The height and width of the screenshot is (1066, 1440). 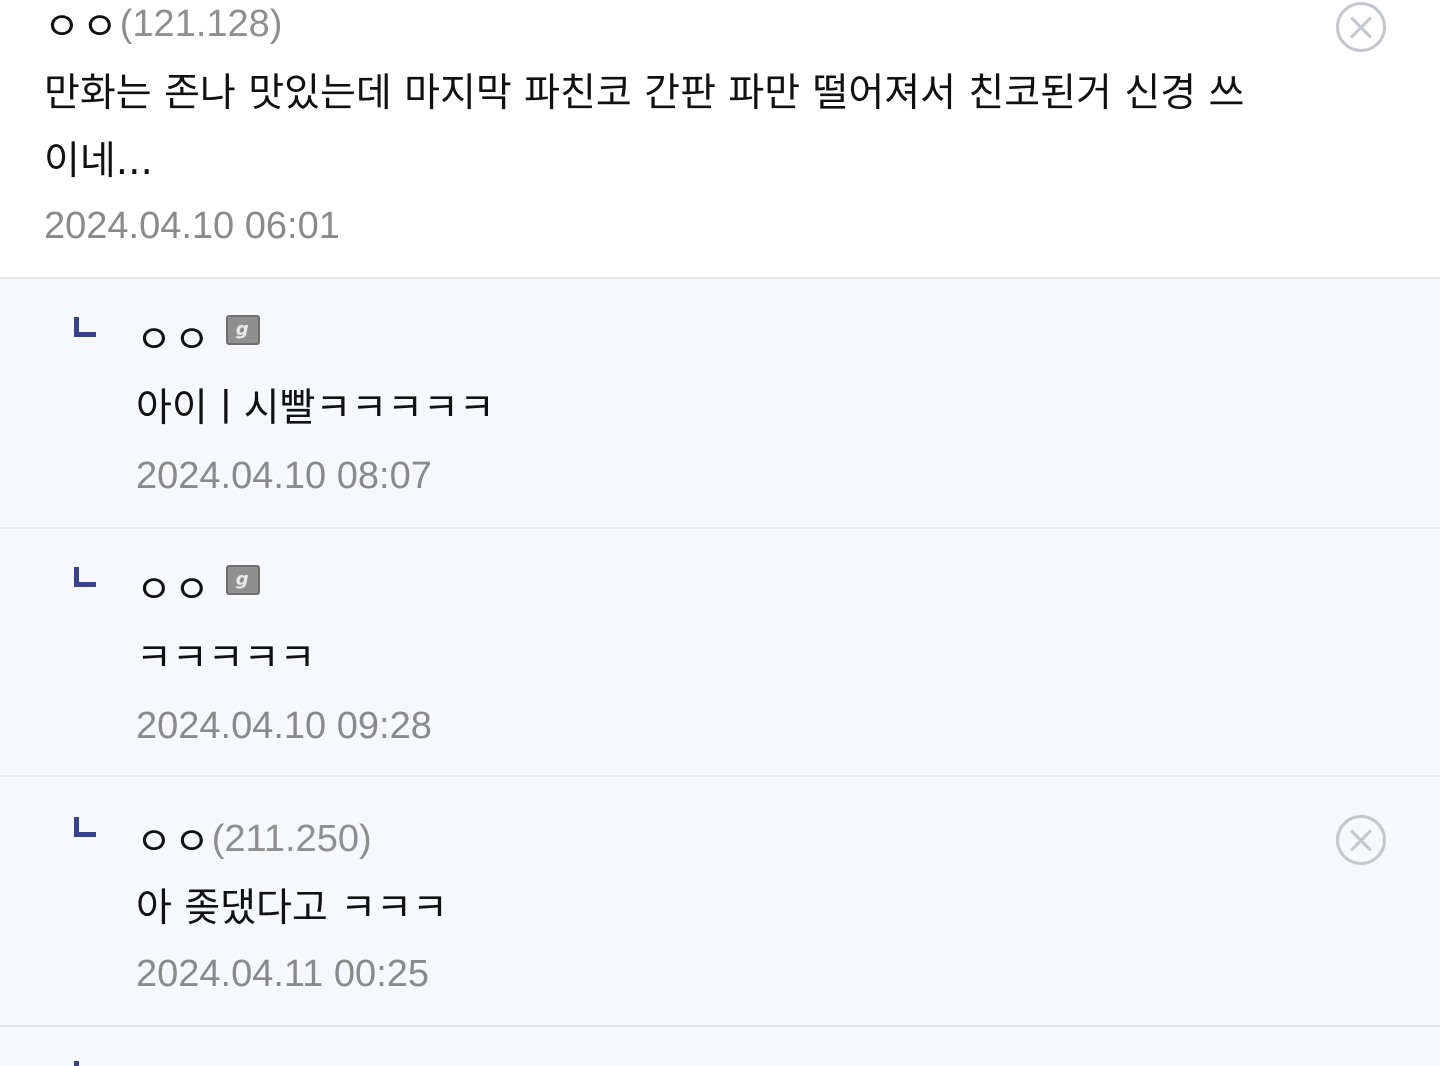 What do you see at coordinates (291, 838) in the screenshot?
I see `ip-address: (211.250)` at bounding box center [291, 838].